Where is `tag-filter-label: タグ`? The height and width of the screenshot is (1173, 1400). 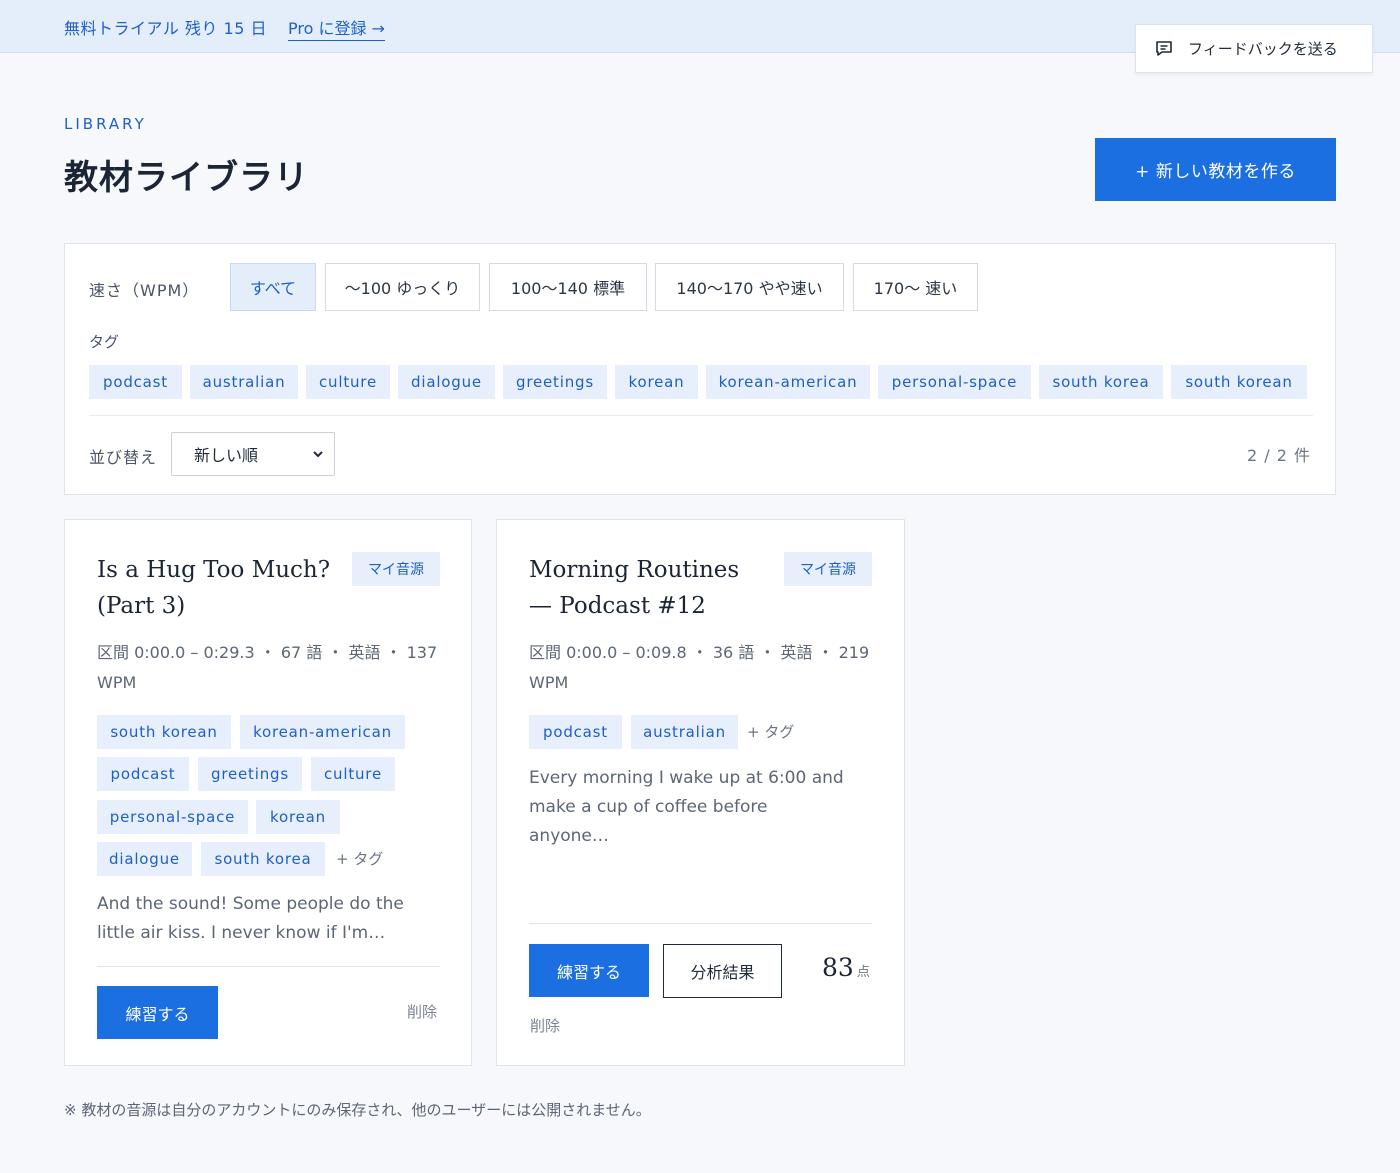
tag-filter-label: タグ is located at coordinates (104, 342).